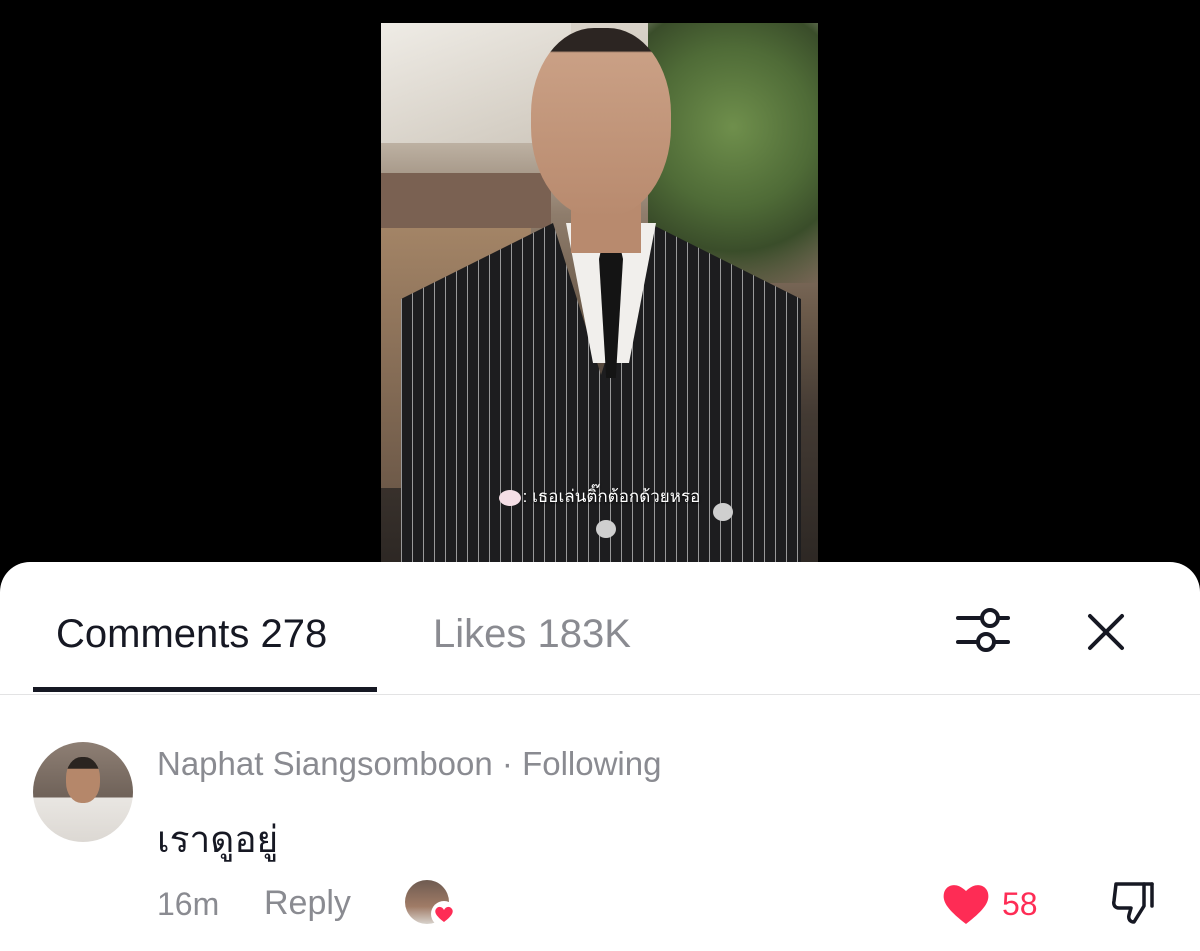  I want to click on caption-text: : เธอเล่นติ๊กต้อกด้วยหรอ, so click(611, 496).